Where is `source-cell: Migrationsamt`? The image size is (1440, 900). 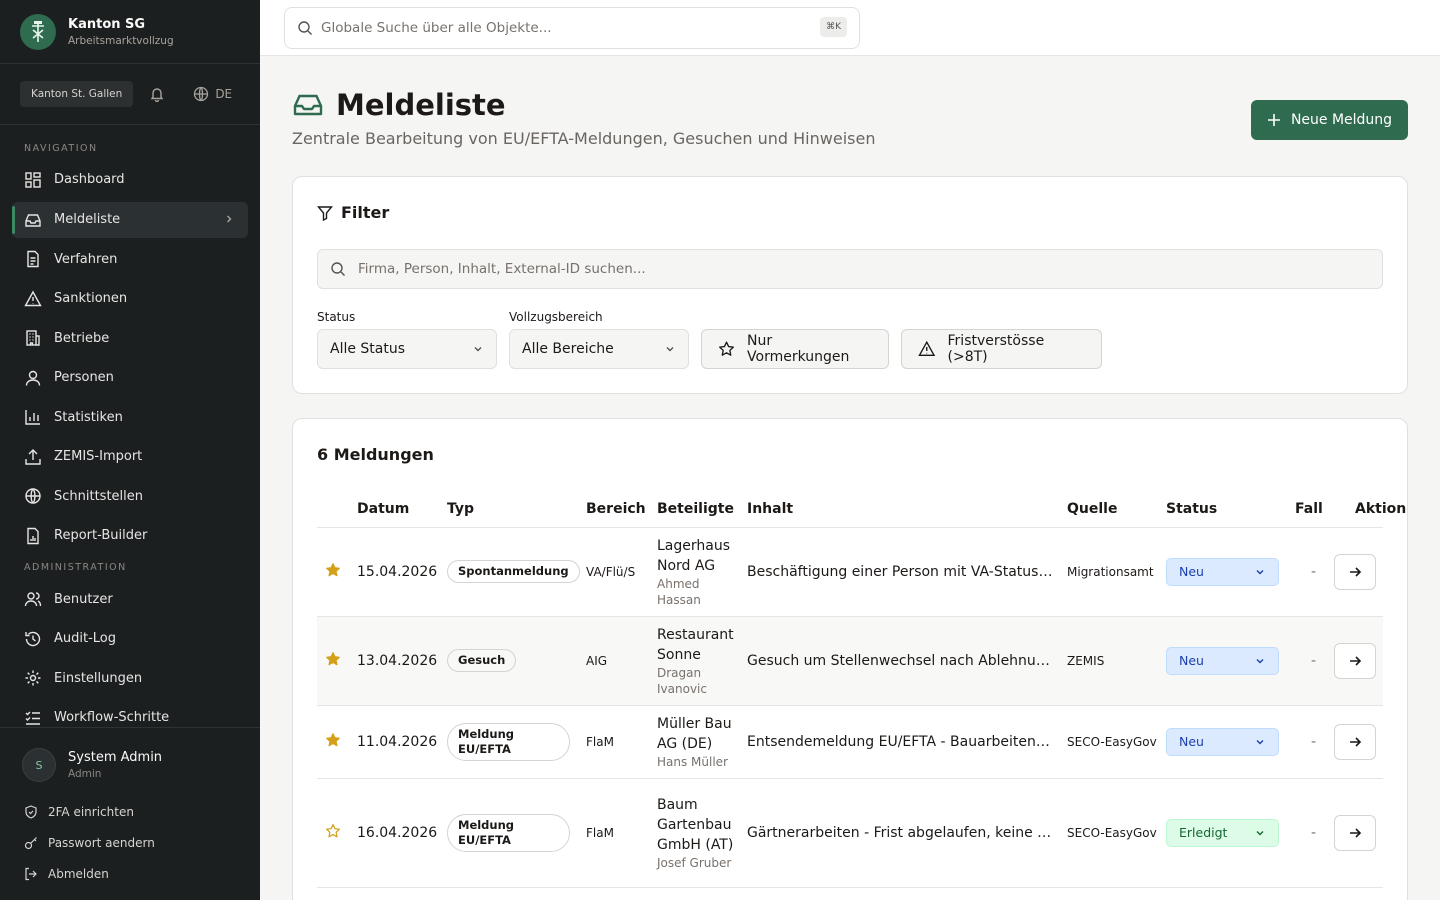
source-cell: Migrationsamt is located at coordinates (1116, 572).